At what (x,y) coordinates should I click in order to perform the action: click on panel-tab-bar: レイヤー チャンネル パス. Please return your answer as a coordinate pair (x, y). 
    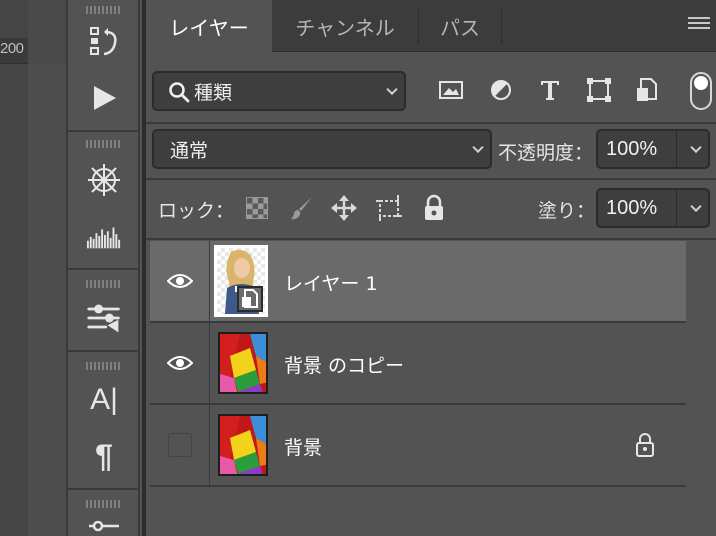
    Looking at the image, I should click on (431, 26).